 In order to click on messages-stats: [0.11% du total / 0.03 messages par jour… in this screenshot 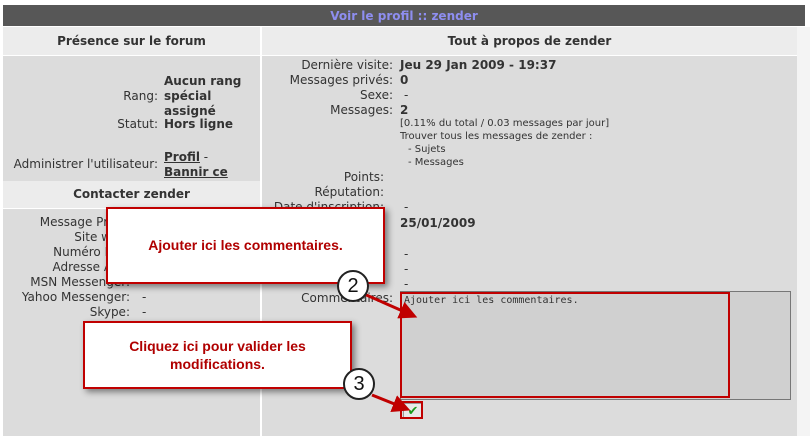, I will do `click(505, 123)`.